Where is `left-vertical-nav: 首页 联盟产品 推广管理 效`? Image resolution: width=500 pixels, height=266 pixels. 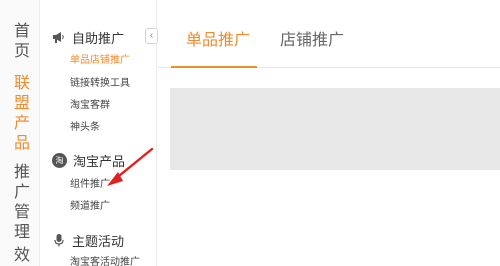 left-vertical-nav: 首页 联盟产品 推广管理 效 is located at coordinates (20, 133).